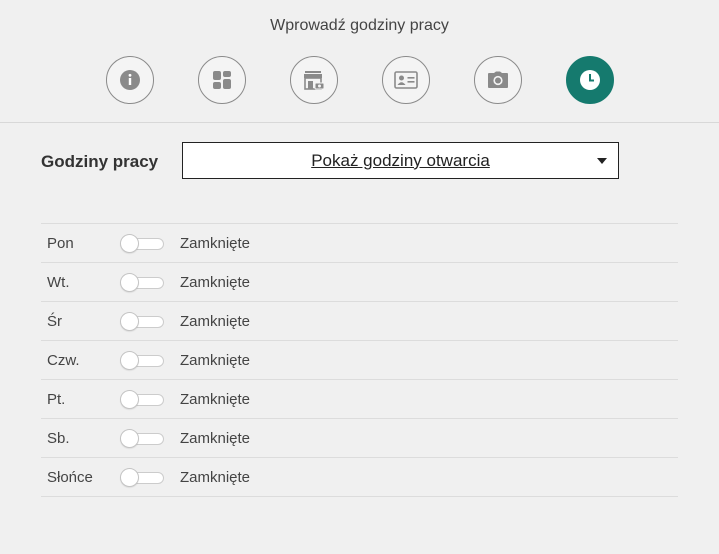  What do you see at coordinates (100, 161) in the screenshot?
I see `hours-label: Godziny pracy` at bounding box center [100, 161].